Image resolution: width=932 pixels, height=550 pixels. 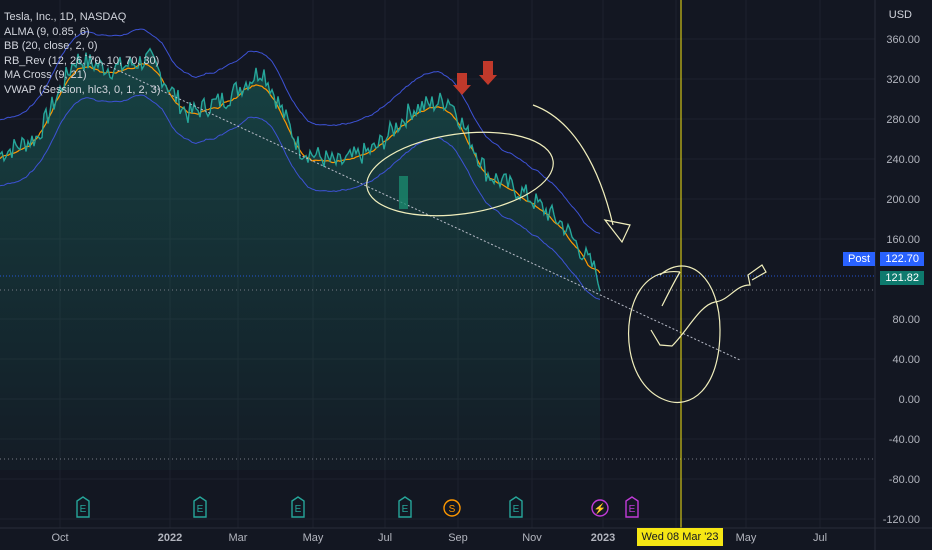 What do you see at coordinates (458, 538) in the screenshot?
I see `time-tick-label: Sep` at bounding box center [458, 538].